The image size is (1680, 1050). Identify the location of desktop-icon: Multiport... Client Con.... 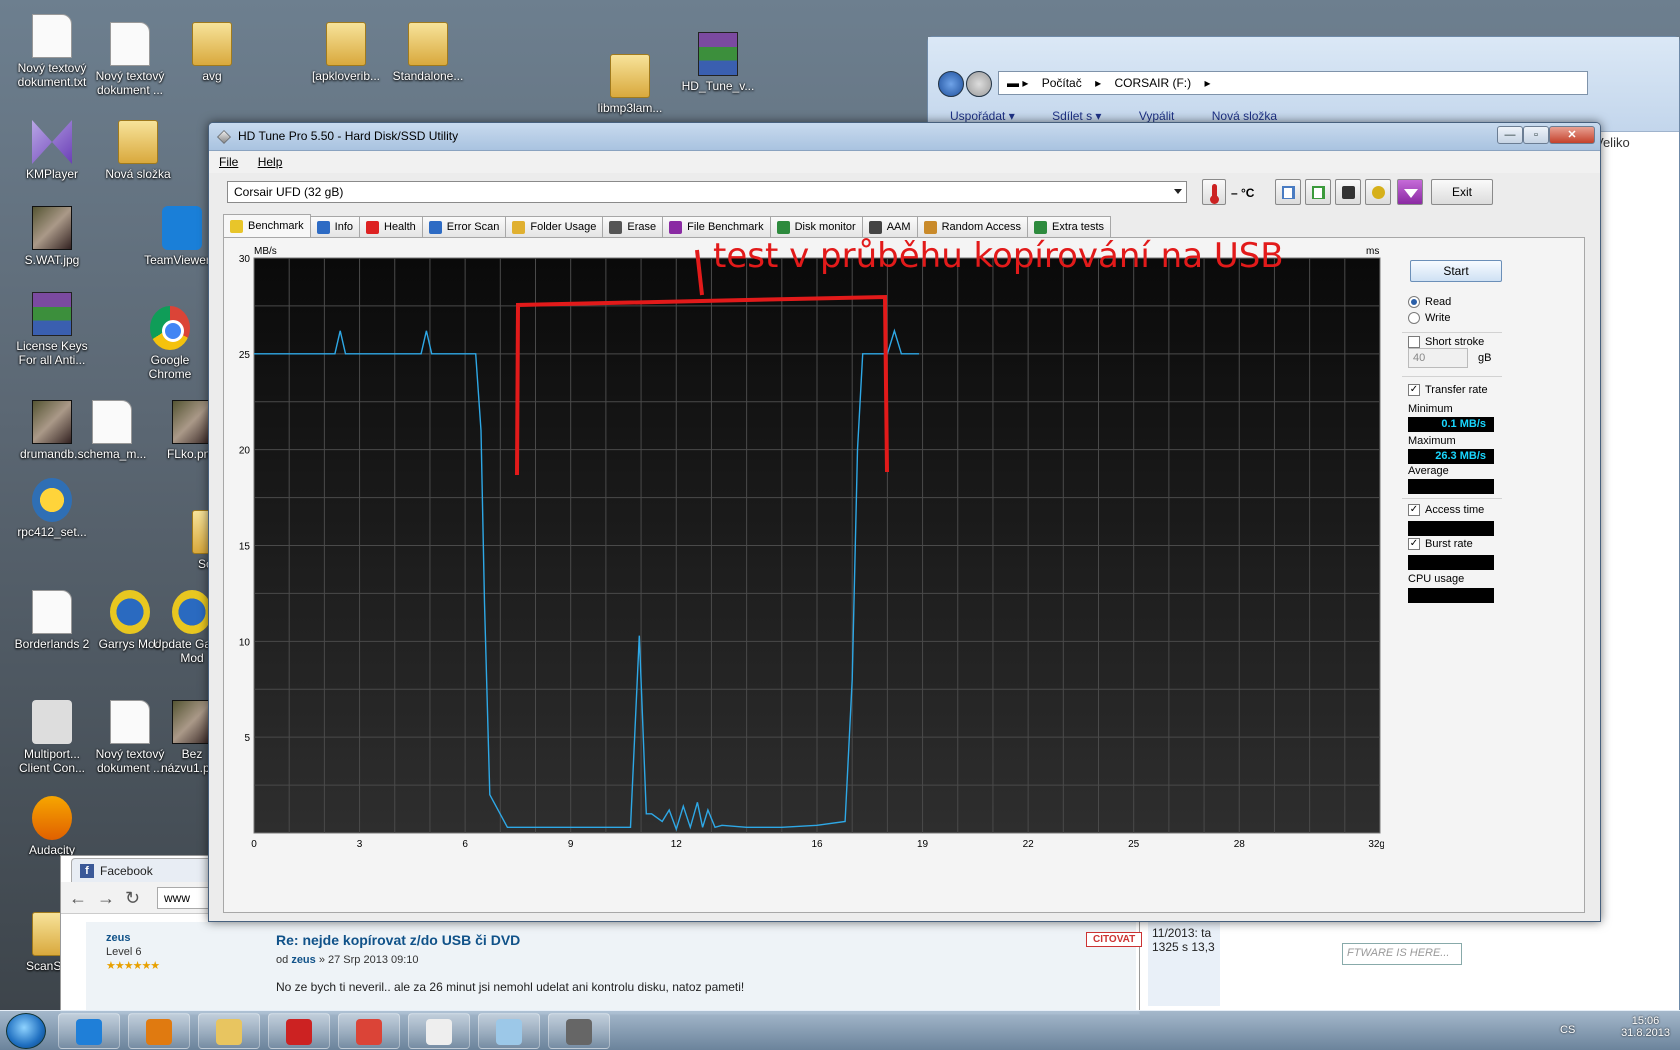
(52, 737).